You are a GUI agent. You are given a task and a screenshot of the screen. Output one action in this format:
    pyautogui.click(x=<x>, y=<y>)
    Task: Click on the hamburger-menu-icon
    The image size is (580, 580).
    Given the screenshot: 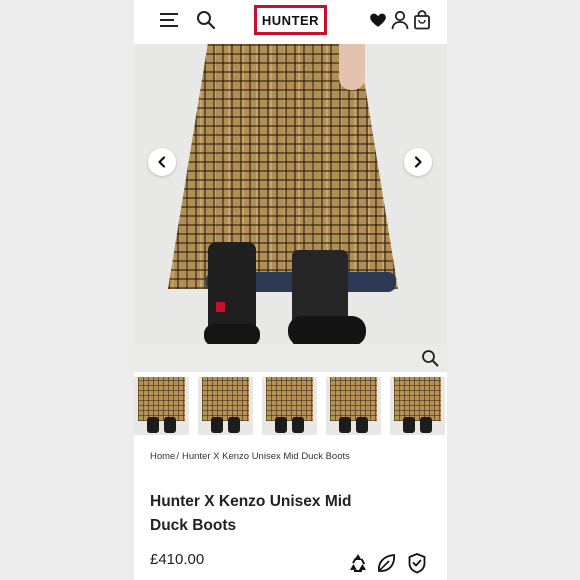 What is the action you would take?
    pyautogui.click(x=170, y=20)
    